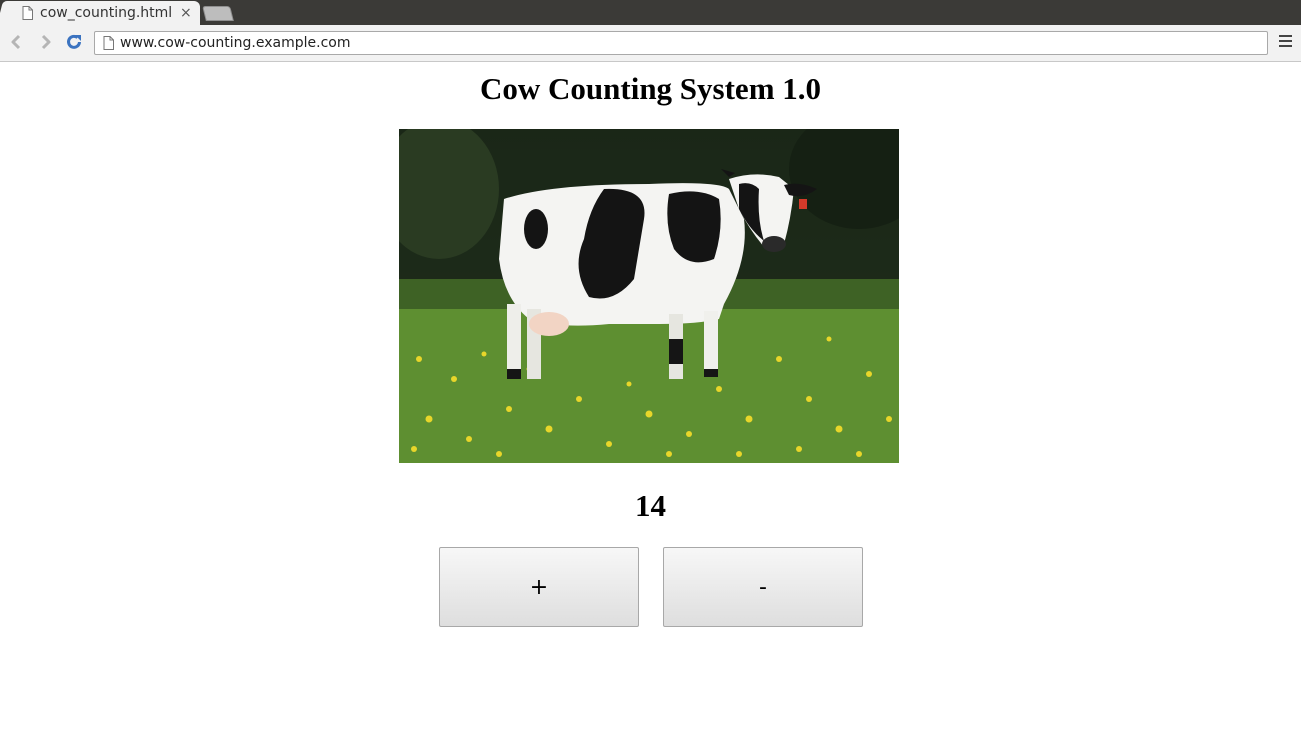 The image size is (1301, 744). What do you see at coordinates (186, 13) in the screenshot?
I see `close-icon: ×` at bounding box center [186, 13].